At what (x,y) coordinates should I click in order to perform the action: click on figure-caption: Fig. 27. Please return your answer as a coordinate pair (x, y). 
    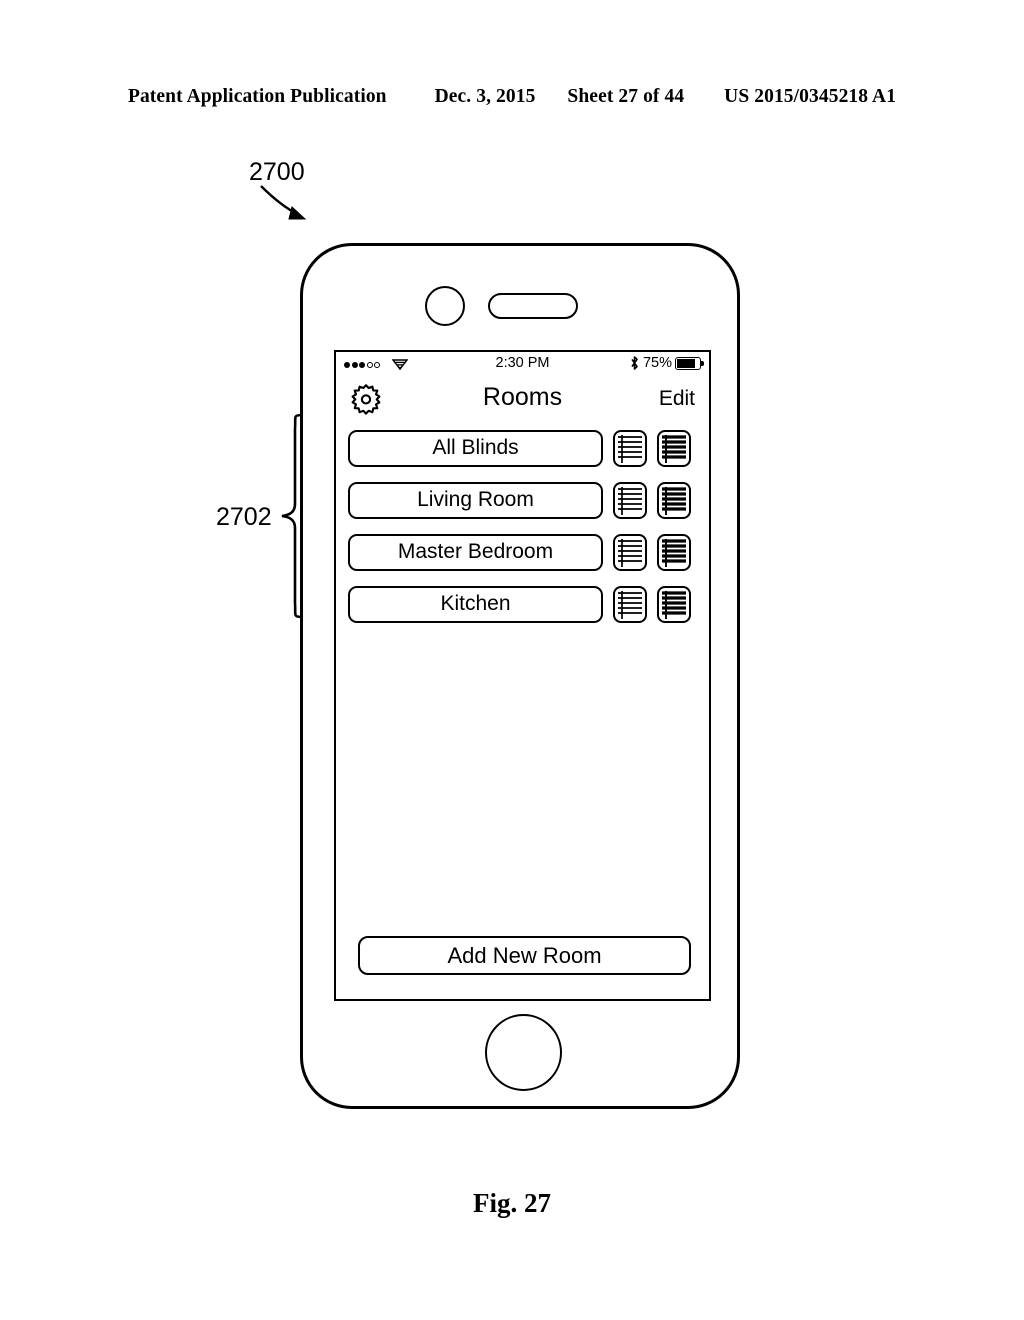
    Looking at the image, I should click on (512, 1203).